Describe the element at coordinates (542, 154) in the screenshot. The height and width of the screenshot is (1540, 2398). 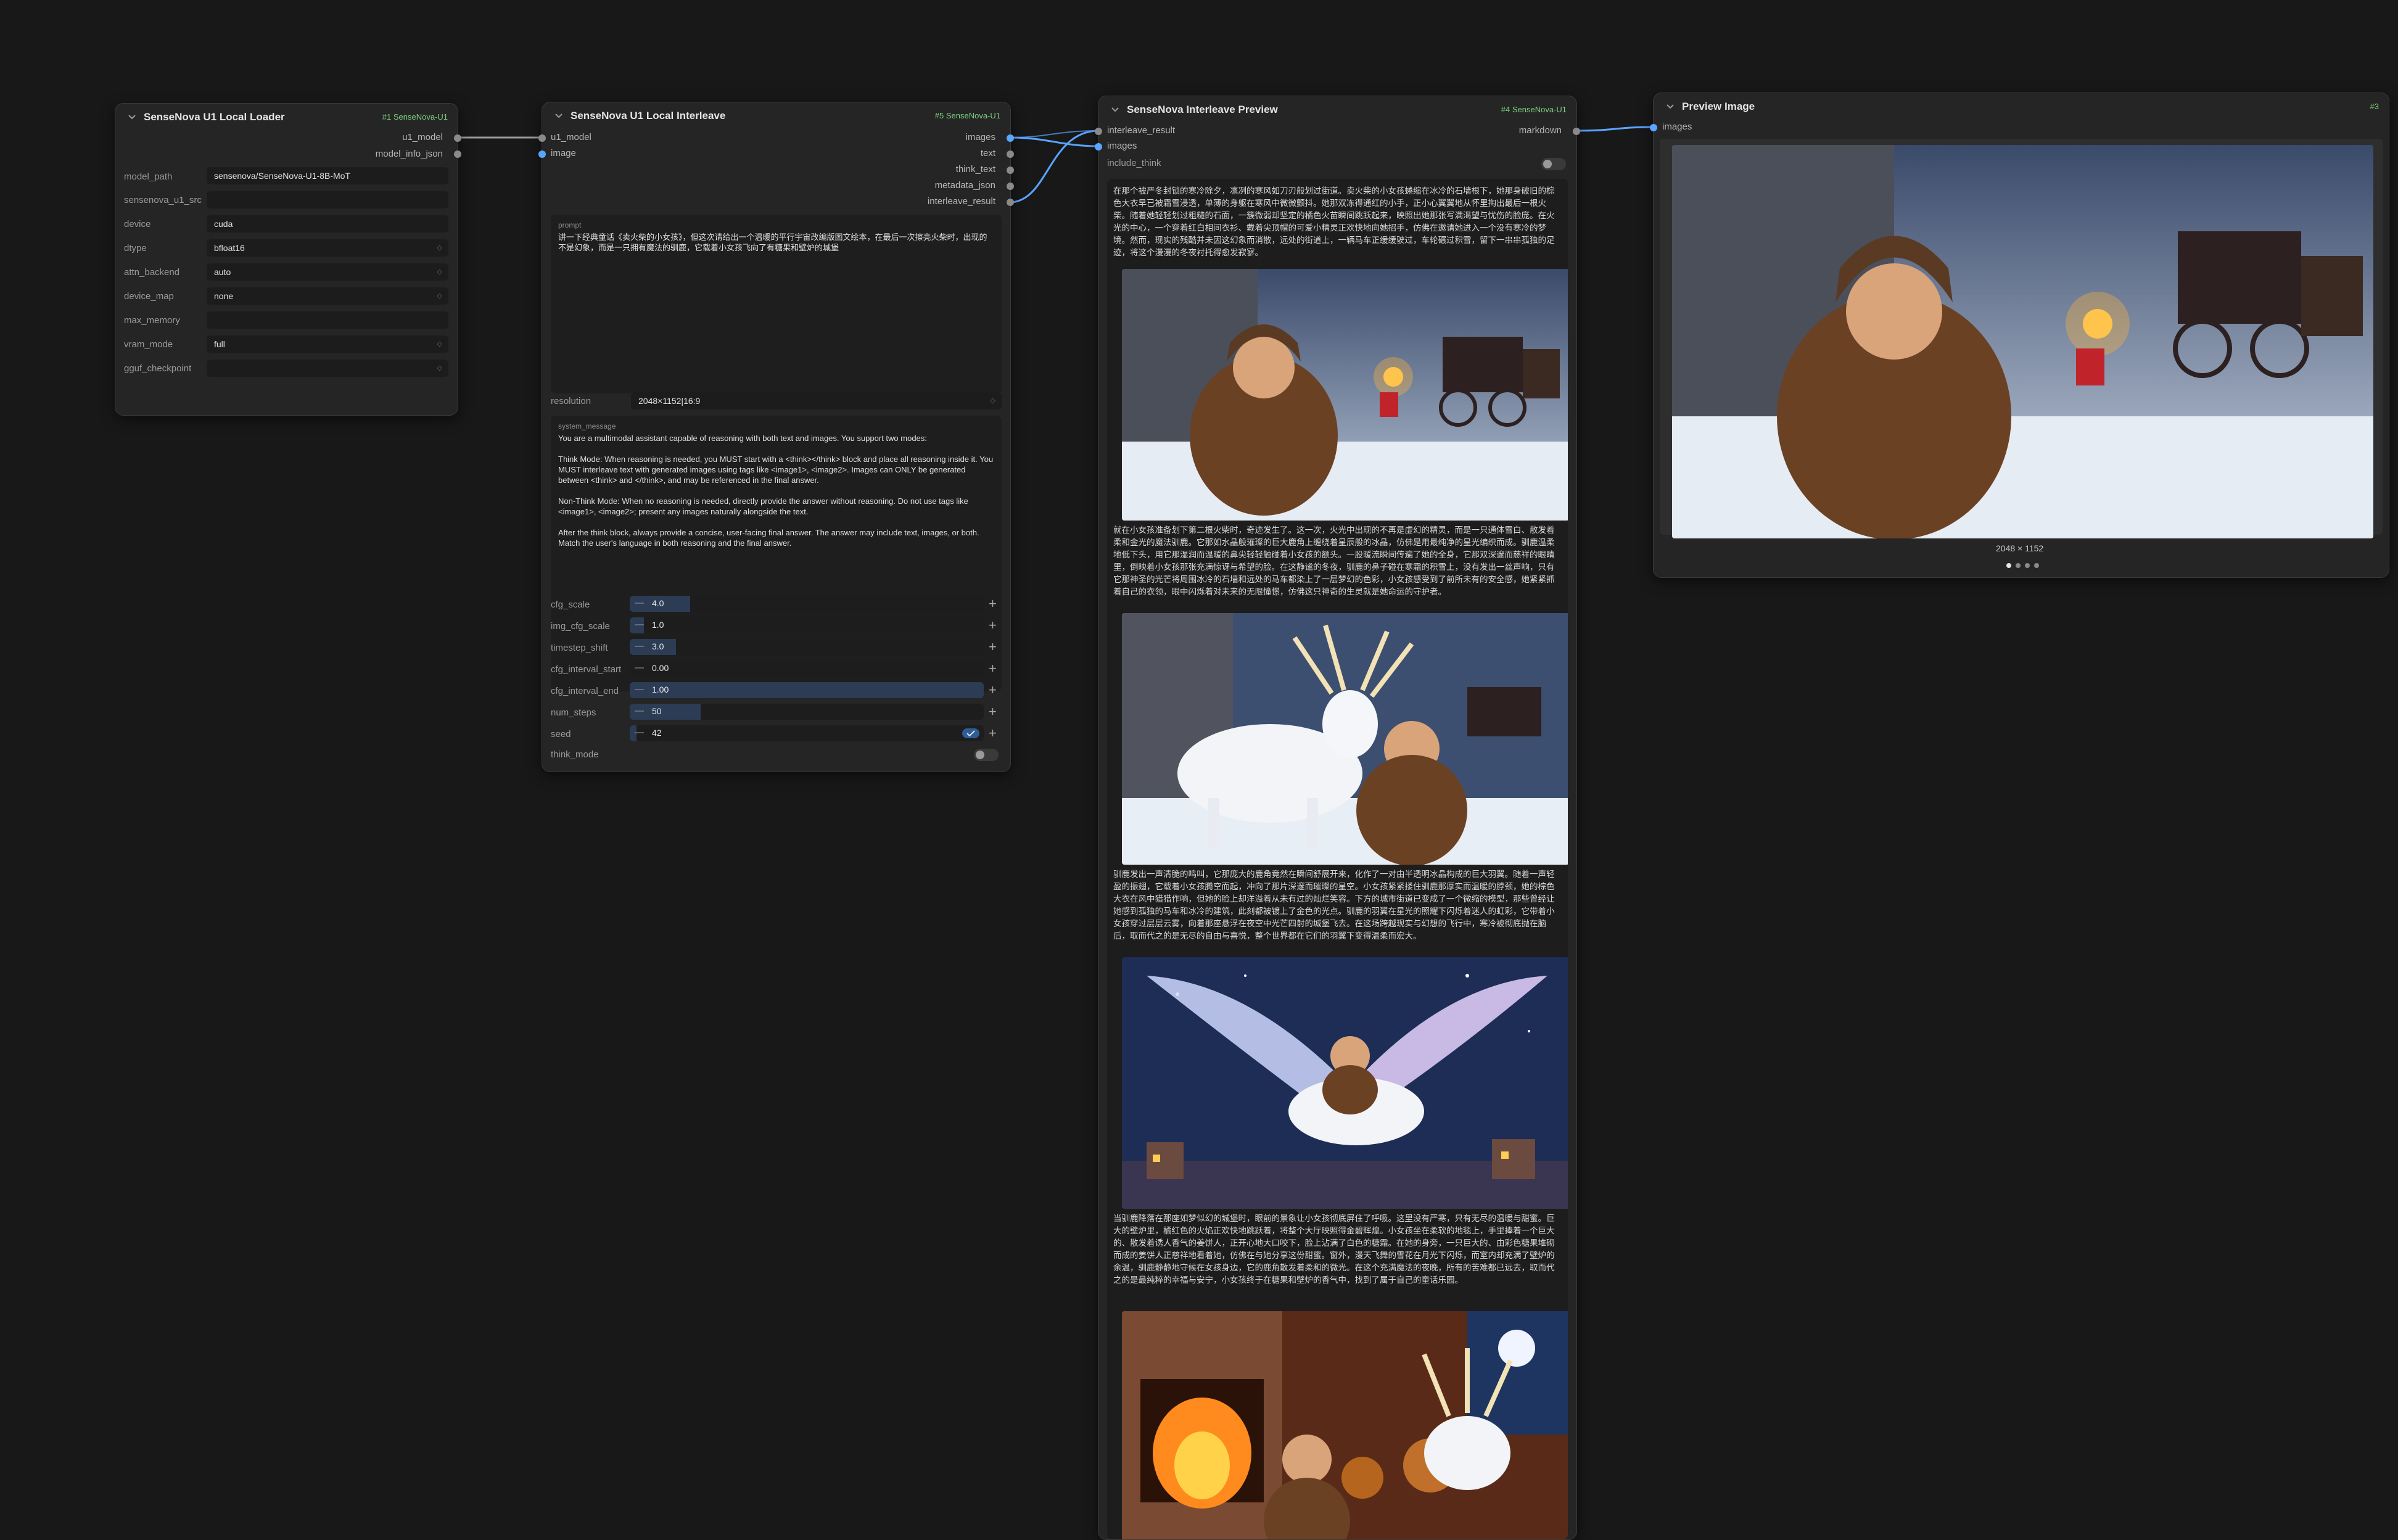
I see `input-image-port` at that location.